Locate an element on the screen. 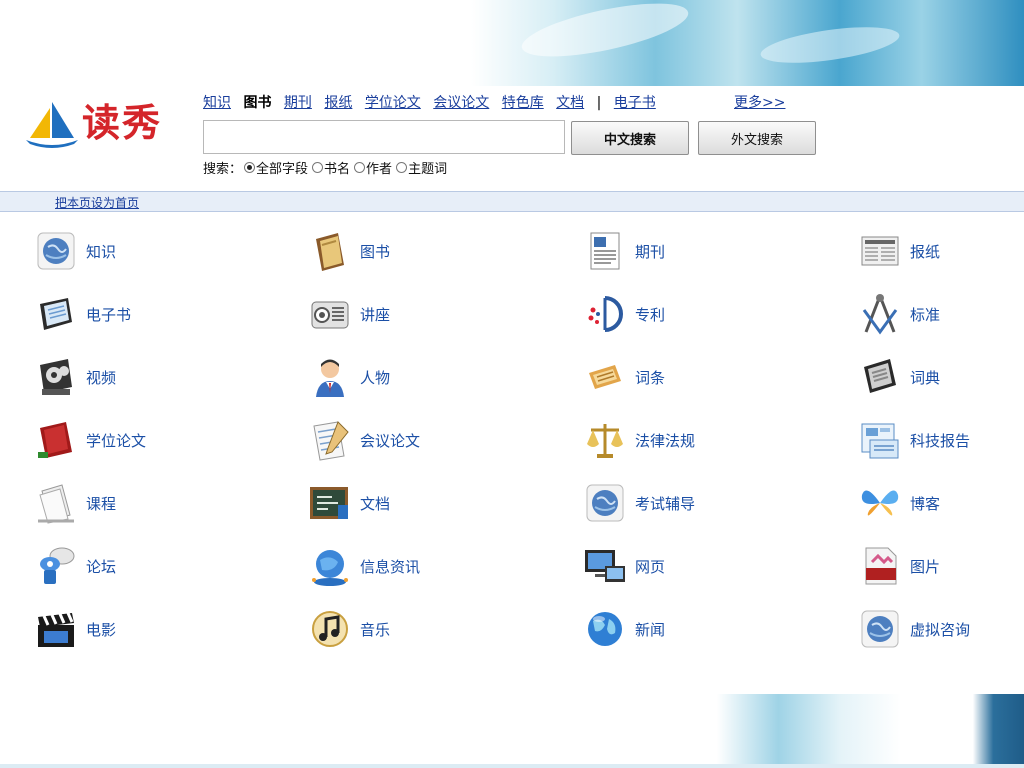 The image size is (1024, 768). nav-tab-documents: 文档 is located at coordinates (570, 103).